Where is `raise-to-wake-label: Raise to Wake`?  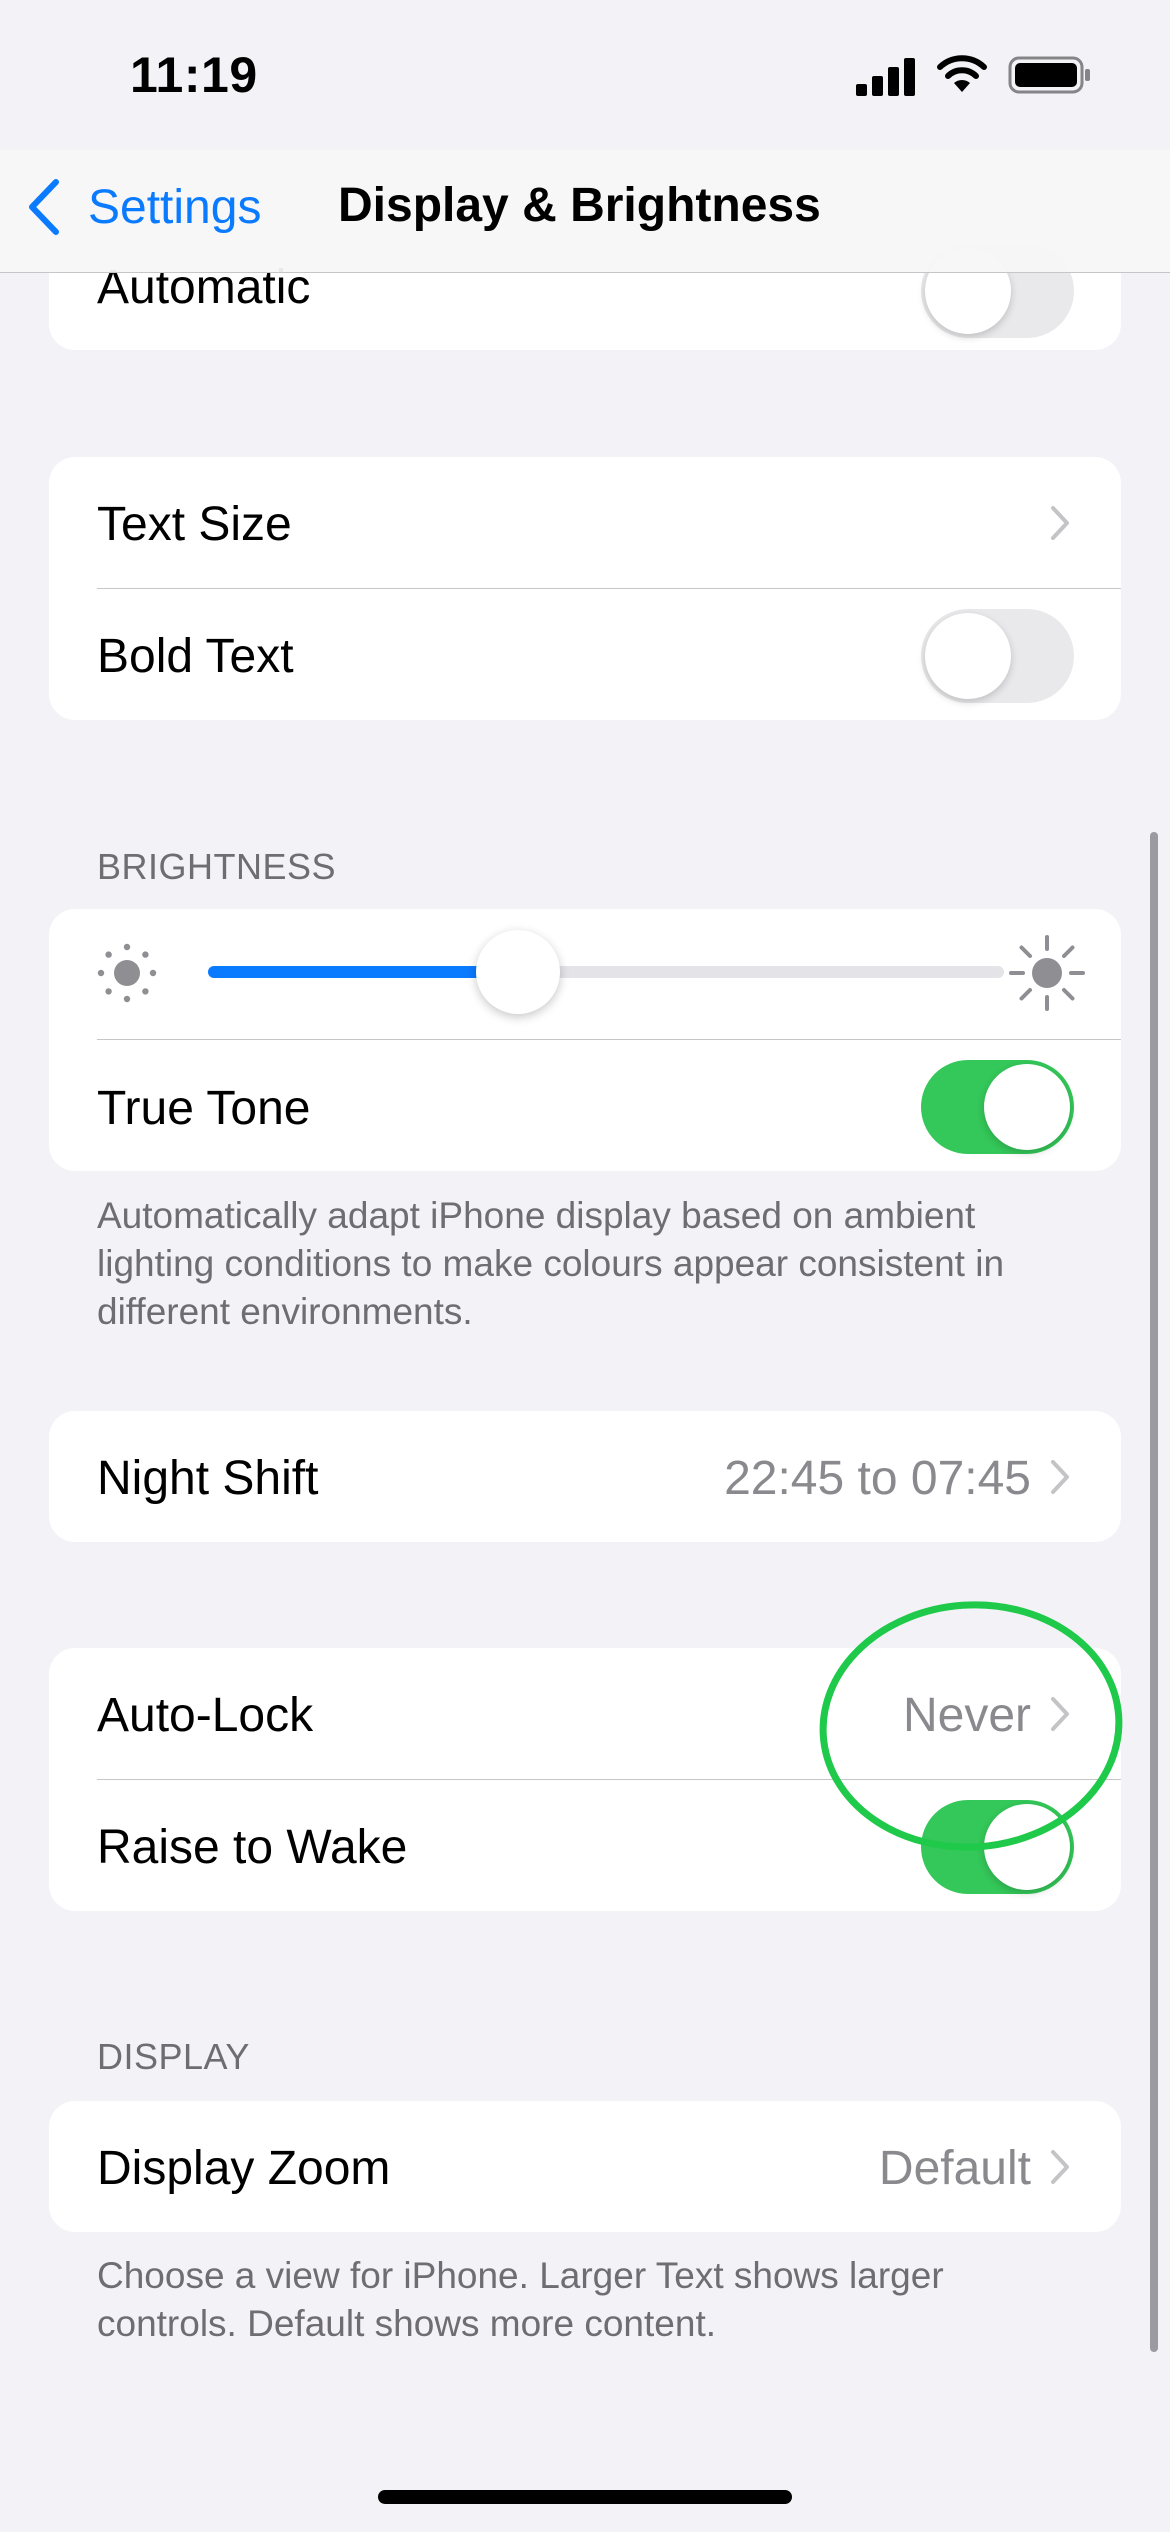
raise-to-wake-label: Raise to Wake is located at coordinates (252, 1847).